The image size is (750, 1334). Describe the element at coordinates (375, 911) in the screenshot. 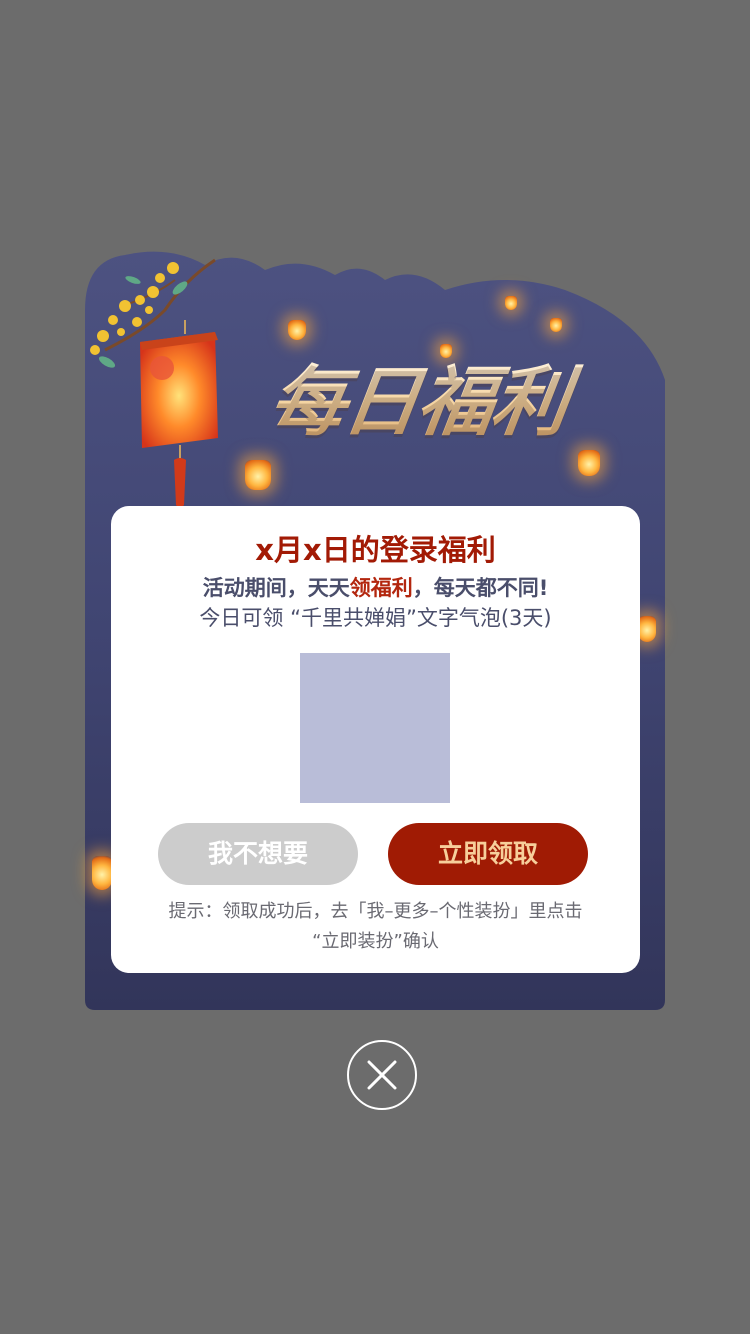

I see `tip-line-1: 提示：领取成功后，去「我–更多–个性装扮」里点击` at that location.